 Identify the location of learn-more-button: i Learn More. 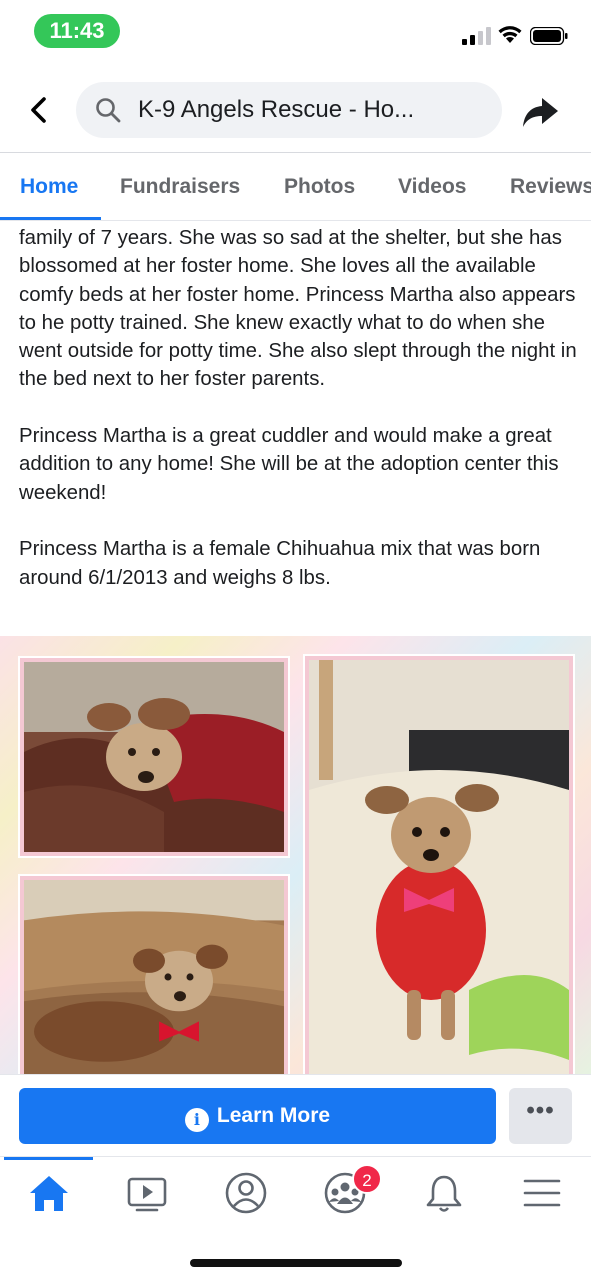
(257, 1116).